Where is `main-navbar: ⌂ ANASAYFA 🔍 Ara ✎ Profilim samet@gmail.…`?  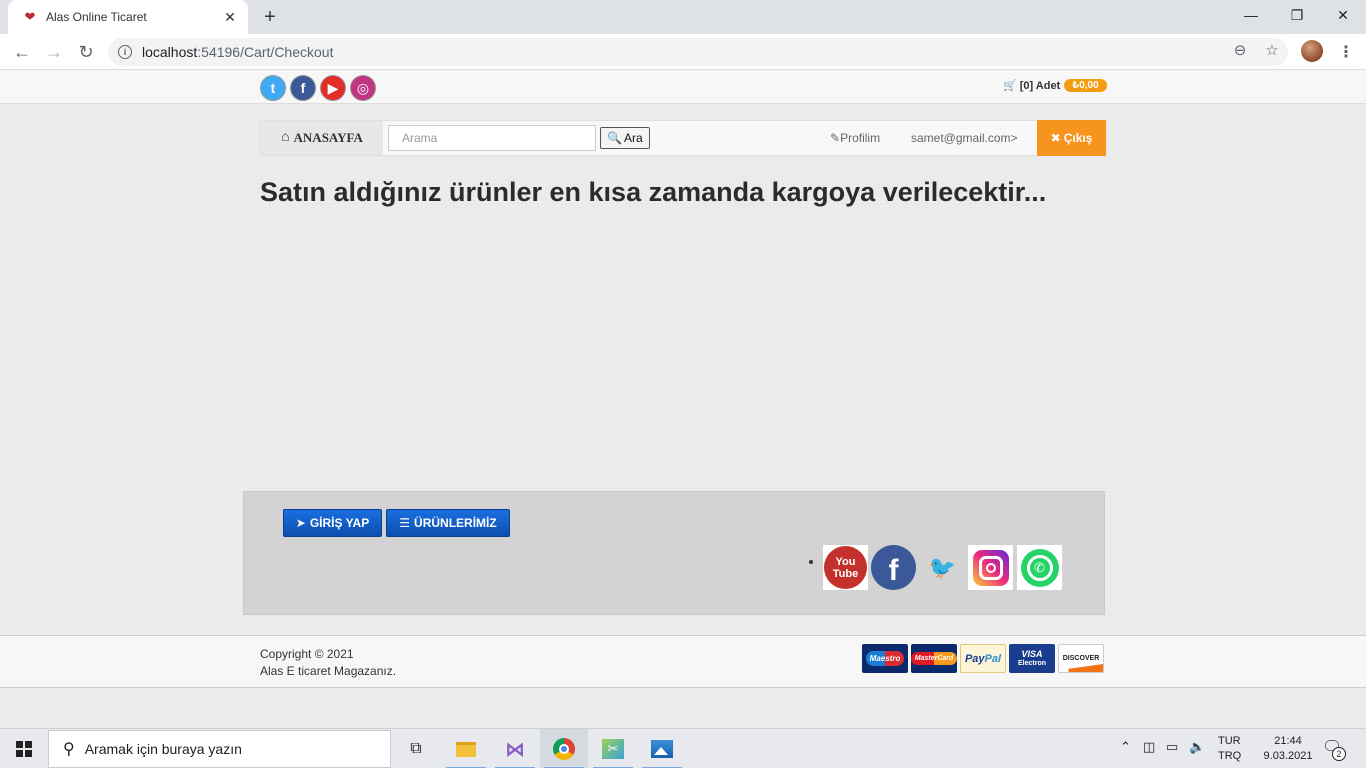 main-navbar: ⌂ ANASAYFA 🔍 Ara ✎ Profilim samet@gmail.… is located at coordinates (683, 138).